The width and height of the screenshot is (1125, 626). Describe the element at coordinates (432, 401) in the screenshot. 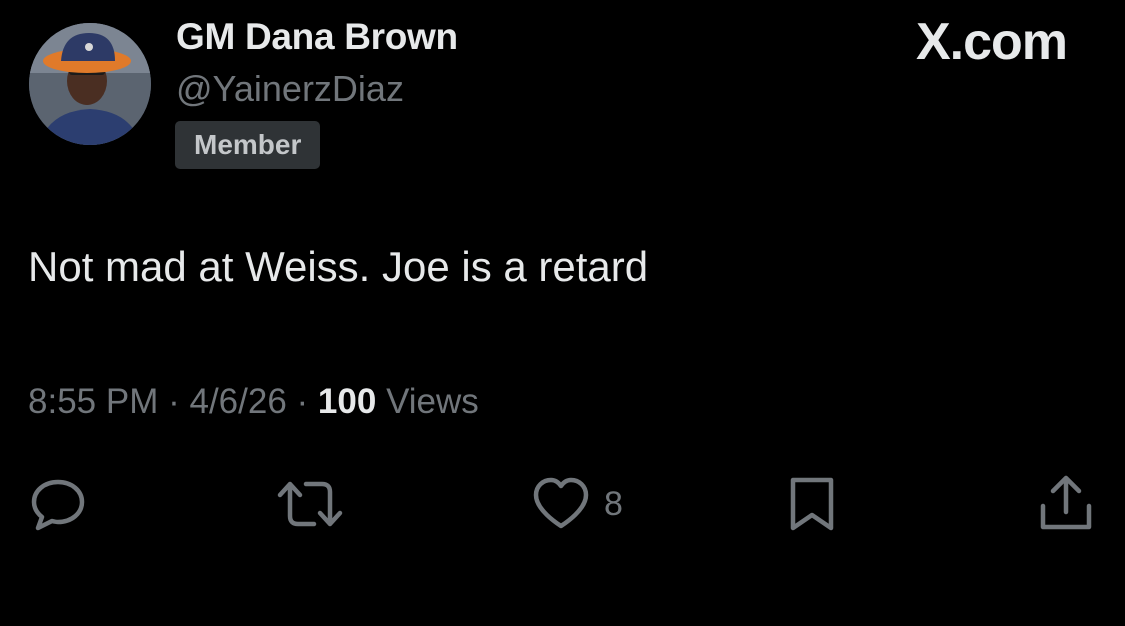

I see `views-label: Views` at that location.